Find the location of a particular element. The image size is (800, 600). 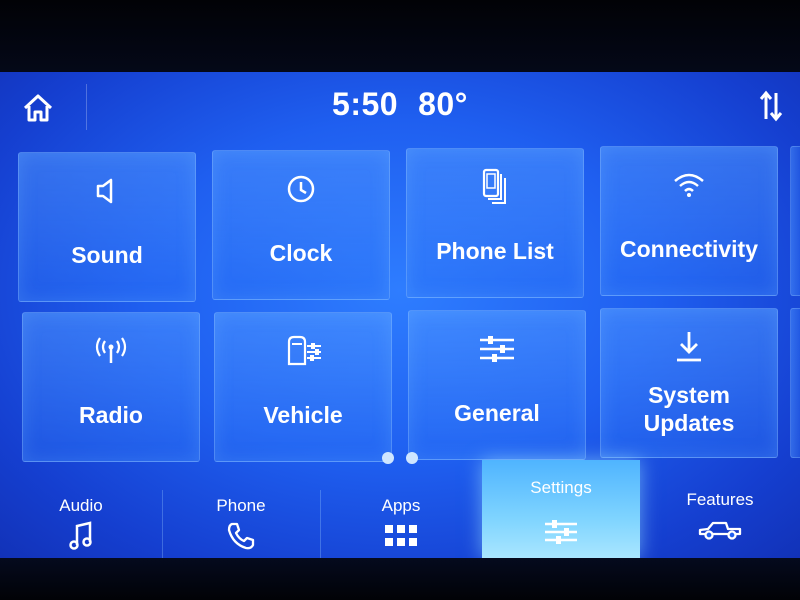

tile-system-updates: System Updates is located at coordinates (689, 383).